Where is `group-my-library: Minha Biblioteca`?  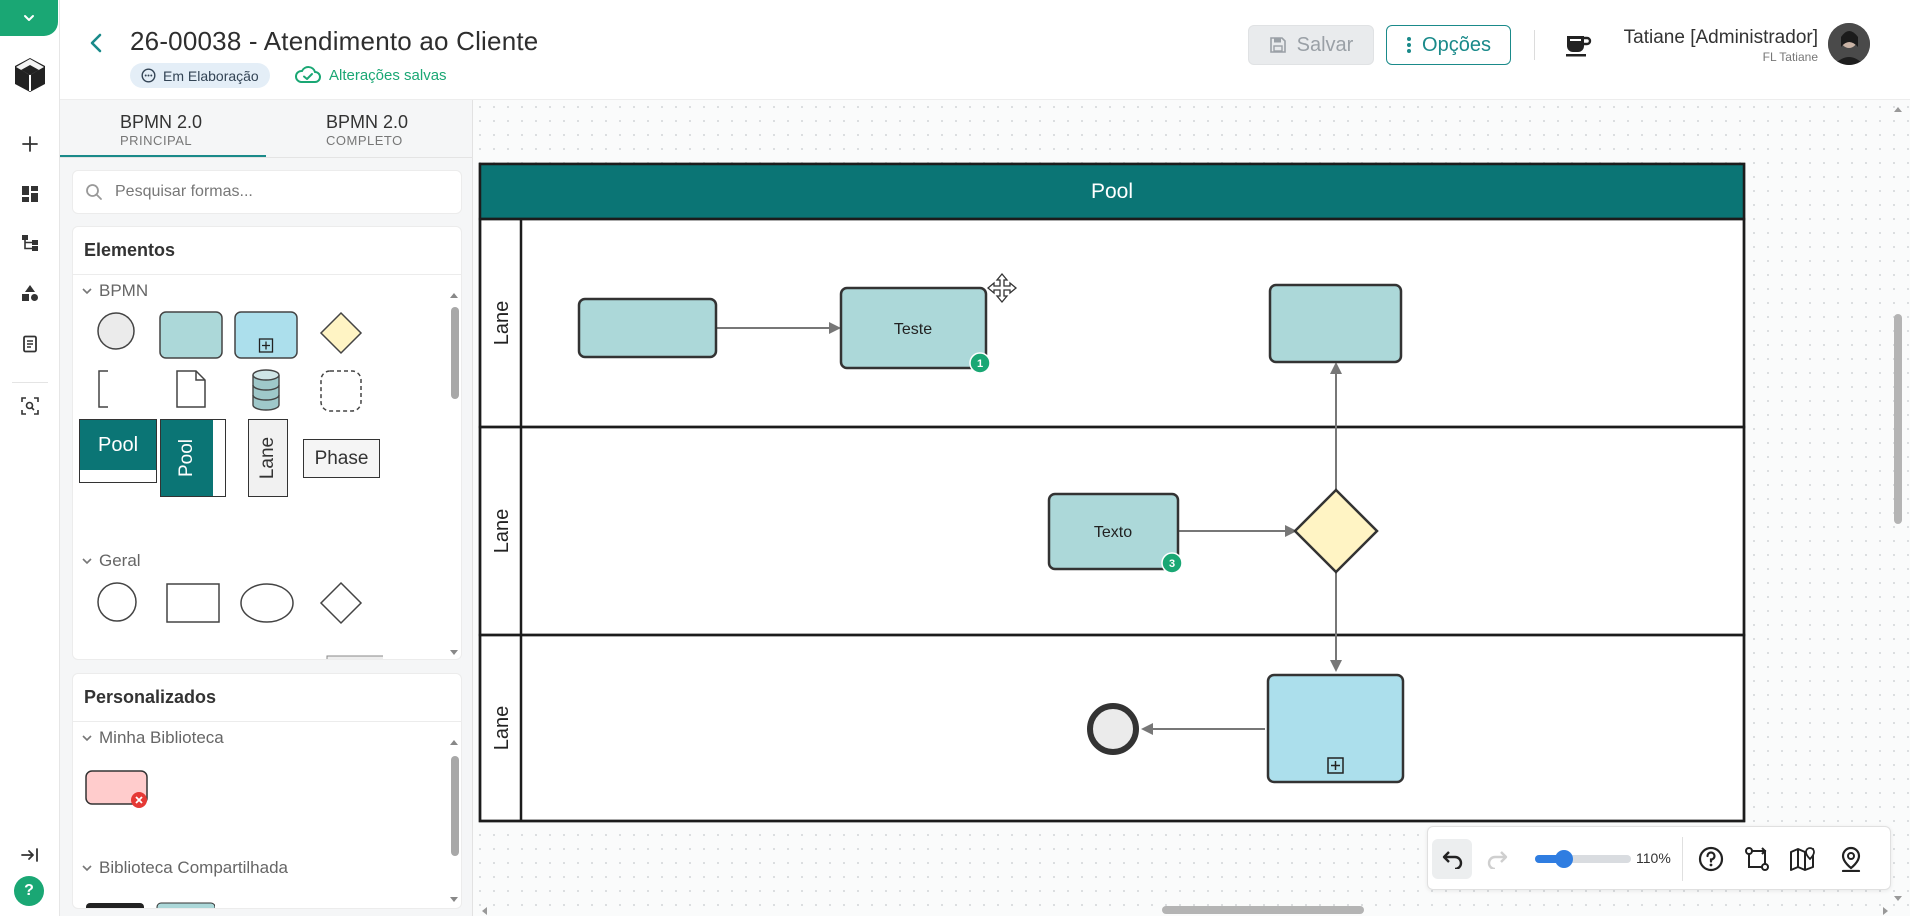 group-my-library: Minha Biblioteca is located at coordinates (152, 738).